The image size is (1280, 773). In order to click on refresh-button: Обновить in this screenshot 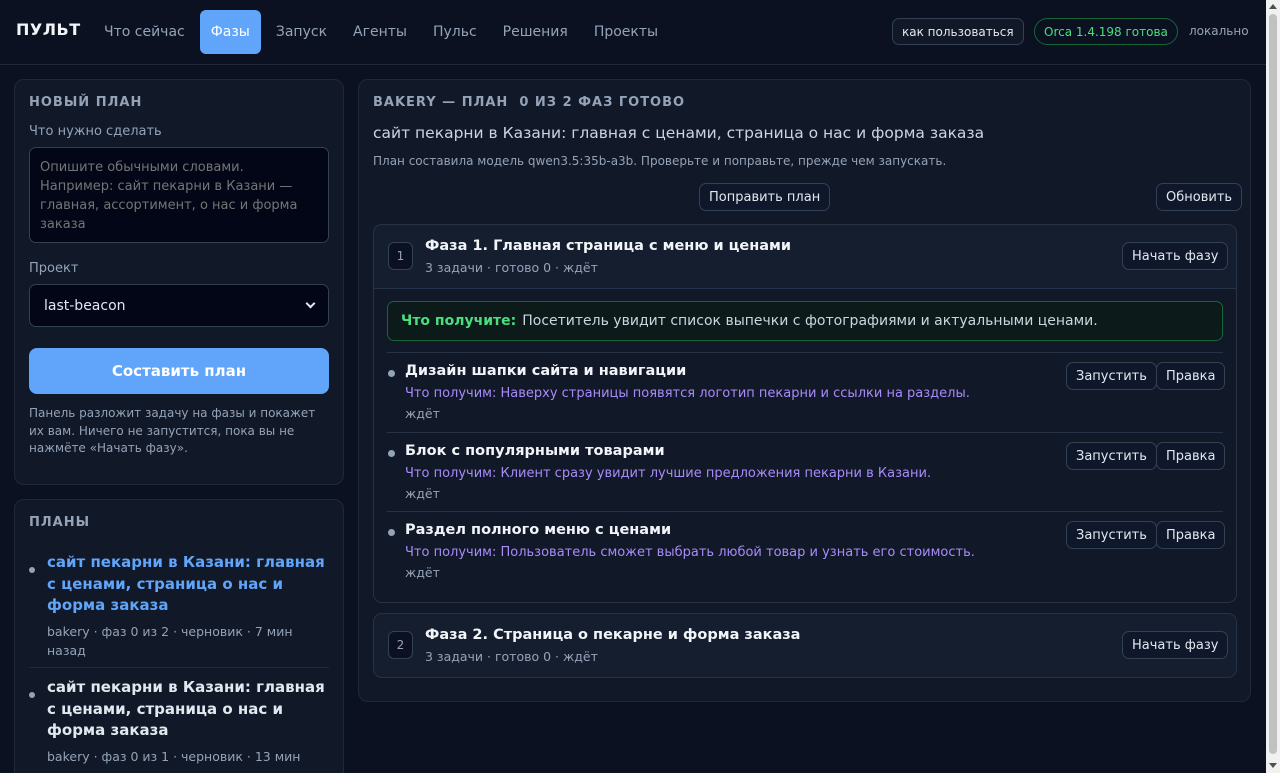, I will do `click(1199, 197)`.